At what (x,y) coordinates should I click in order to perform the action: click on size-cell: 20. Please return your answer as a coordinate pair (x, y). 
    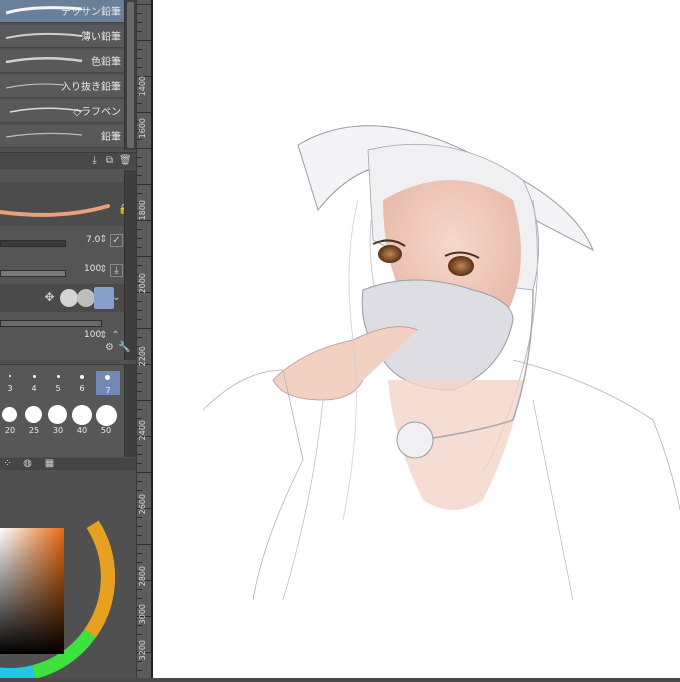
    Looking at the image, I should click on (10, 420).